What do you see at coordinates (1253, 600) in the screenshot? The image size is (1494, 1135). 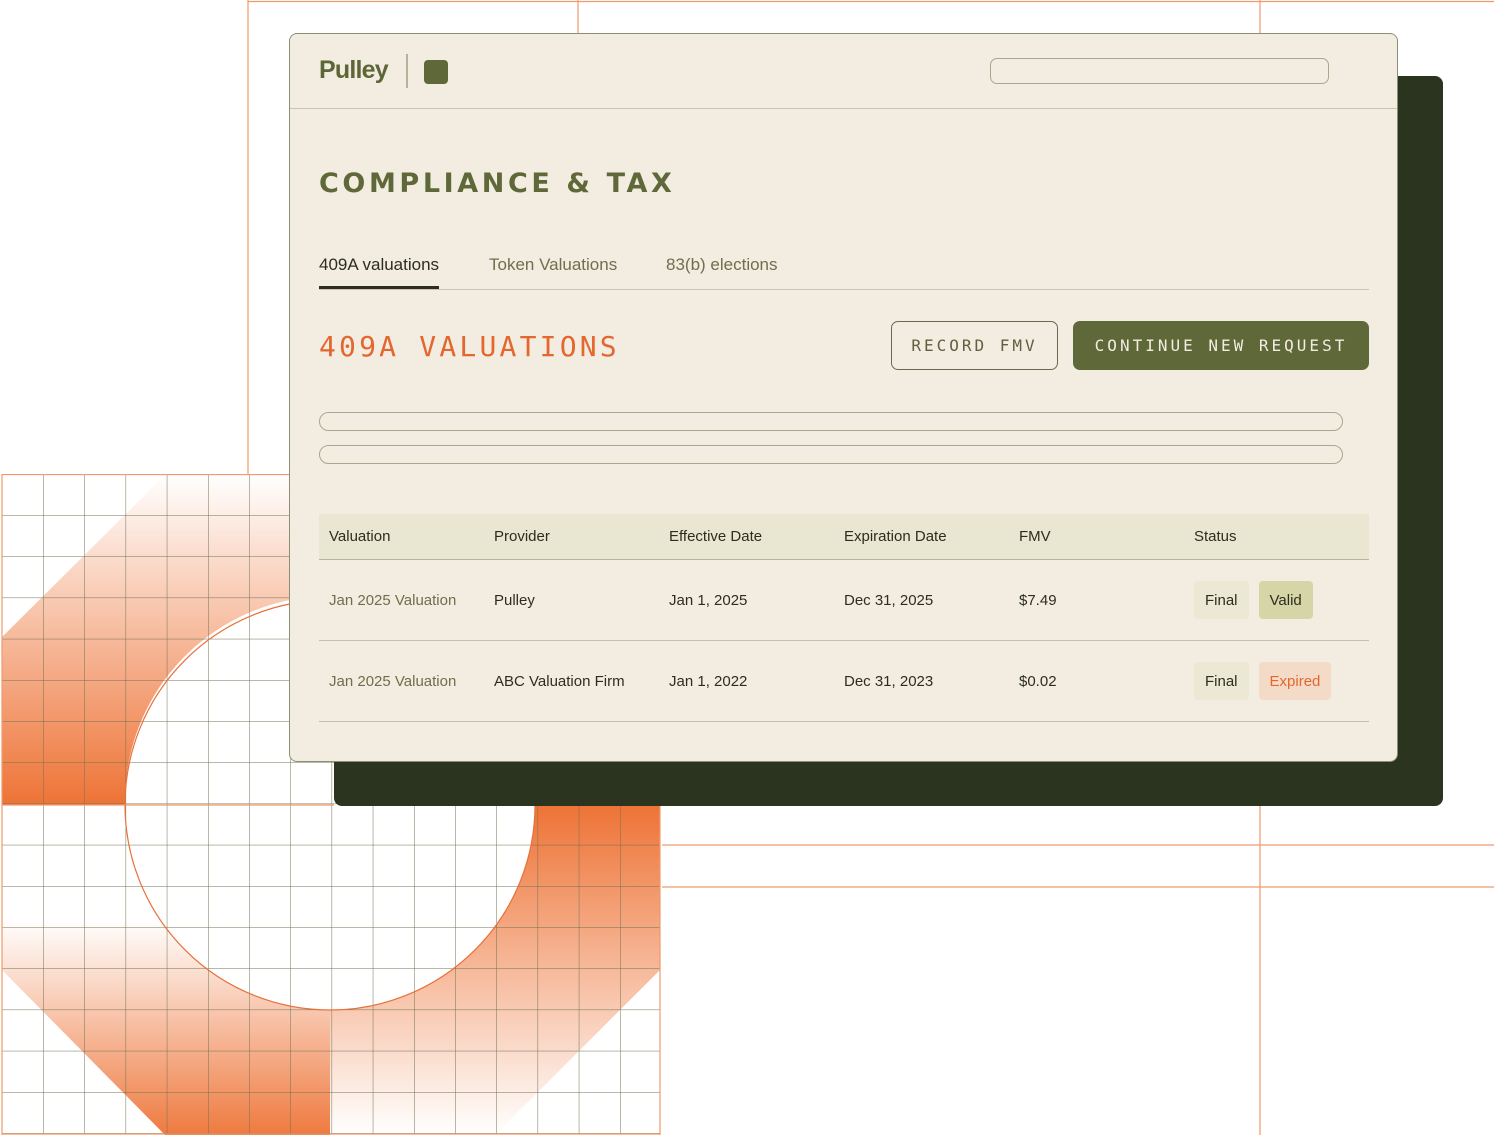 I see `status-cell: Final Valid` at bounding box center [1253, 600].